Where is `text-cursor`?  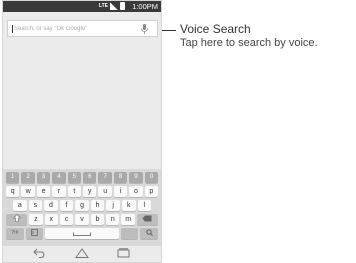 text-cursor is located at coordinates (12, 29).